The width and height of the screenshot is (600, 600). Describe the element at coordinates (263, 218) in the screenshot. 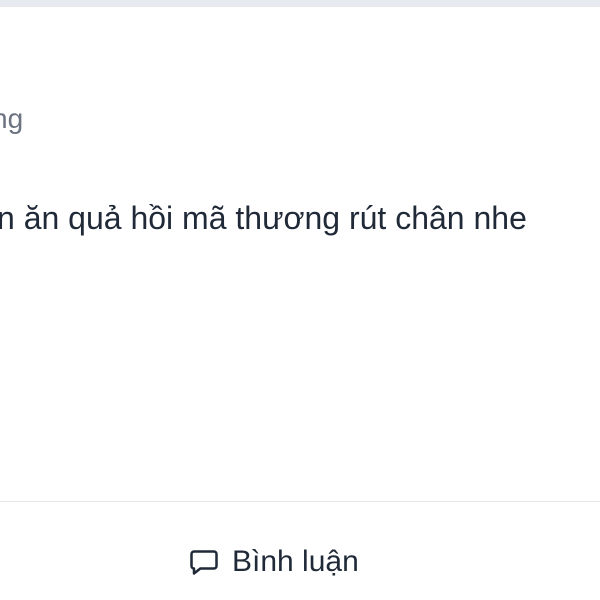

I see `post-body-text: n ăn quả hồi mã thương rút chân nhe` at that location.